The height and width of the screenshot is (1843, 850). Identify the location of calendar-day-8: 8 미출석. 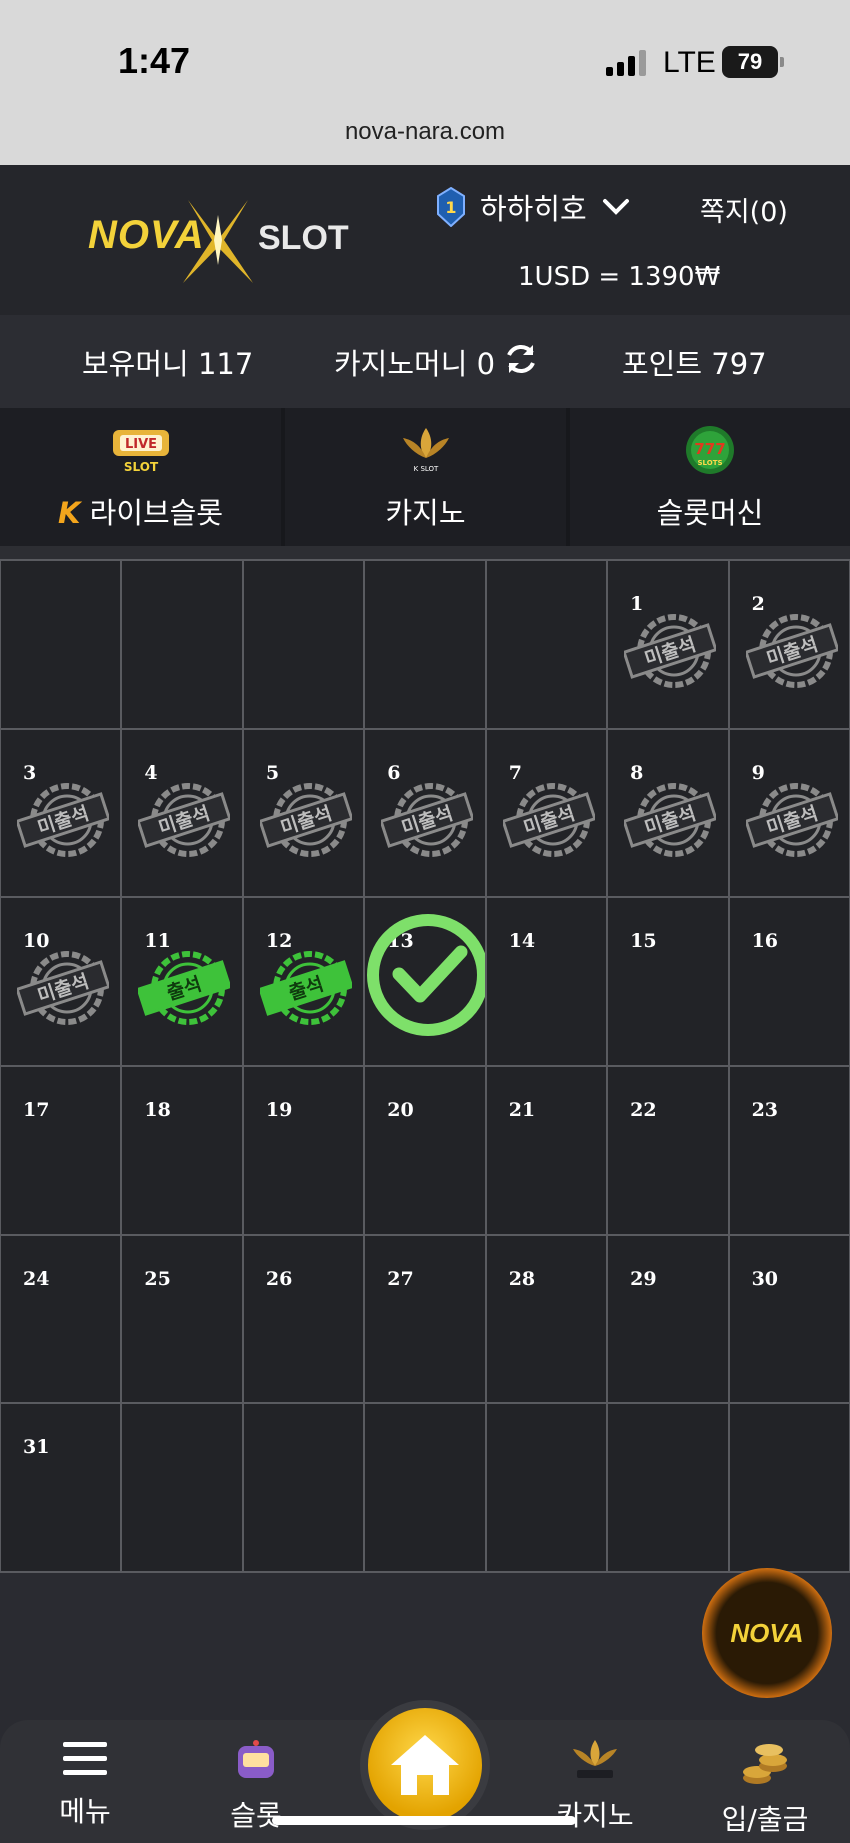
(668, 813).